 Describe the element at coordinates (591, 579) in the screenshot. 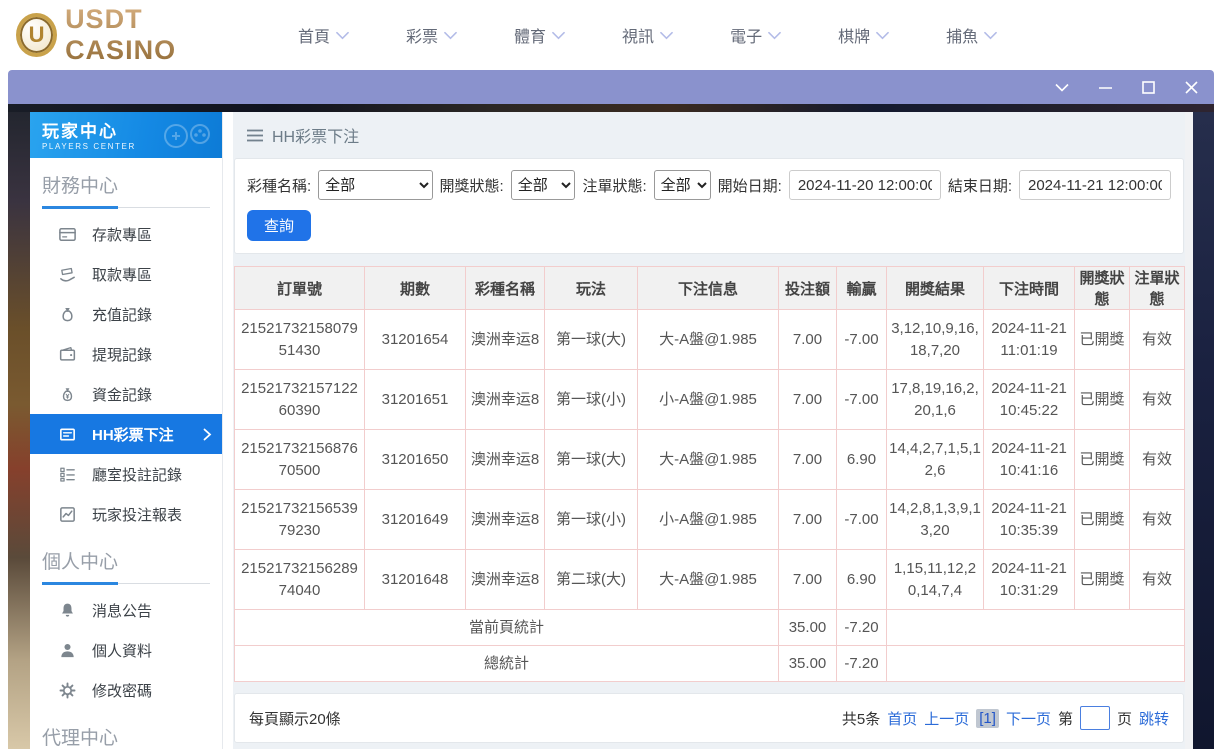

I see `table-cell: 第二球(大)` at that location.